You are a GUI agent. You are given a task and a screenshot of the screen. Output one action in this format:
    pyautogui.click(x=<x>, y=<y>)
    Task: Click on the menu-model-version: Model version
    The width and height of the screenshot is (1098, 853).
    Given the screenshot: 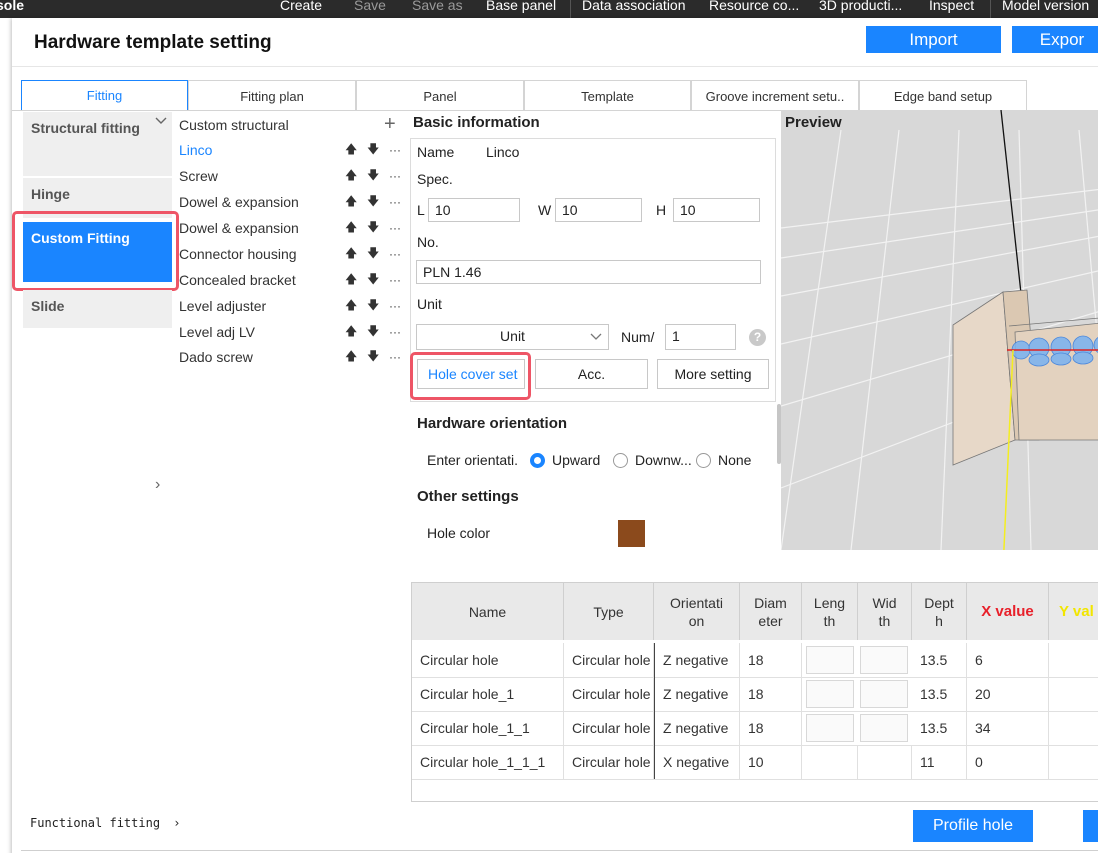 What is the action you would take?
    pyautogui.click(x=1045, y=6)
    